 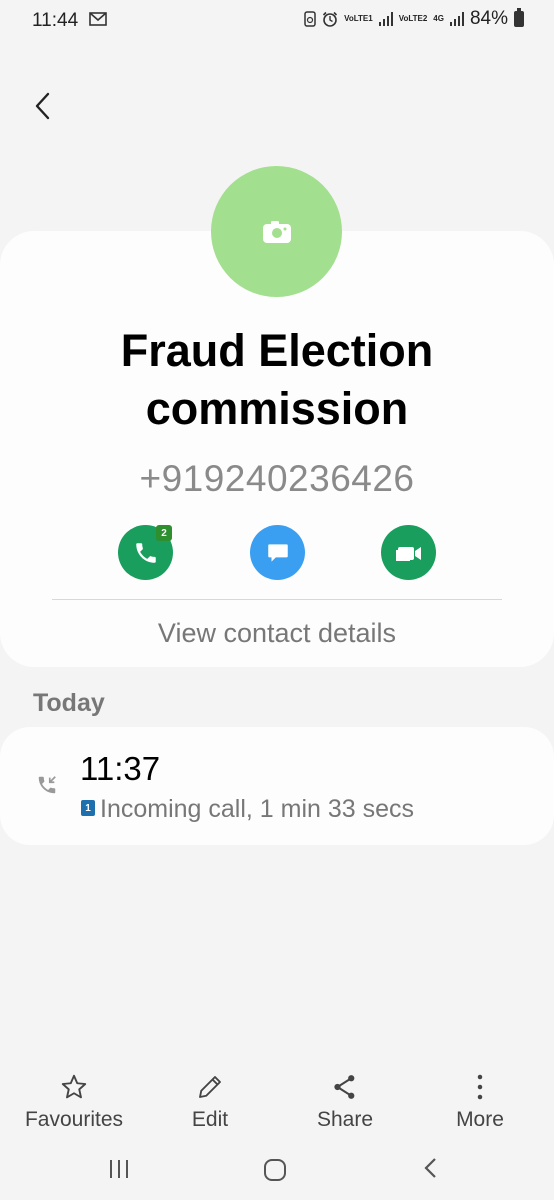 What do you see at coordinates (358, 18) in the screenshot?
I see `sim1-label: VoLTE1` at bounding box center [358, 18].